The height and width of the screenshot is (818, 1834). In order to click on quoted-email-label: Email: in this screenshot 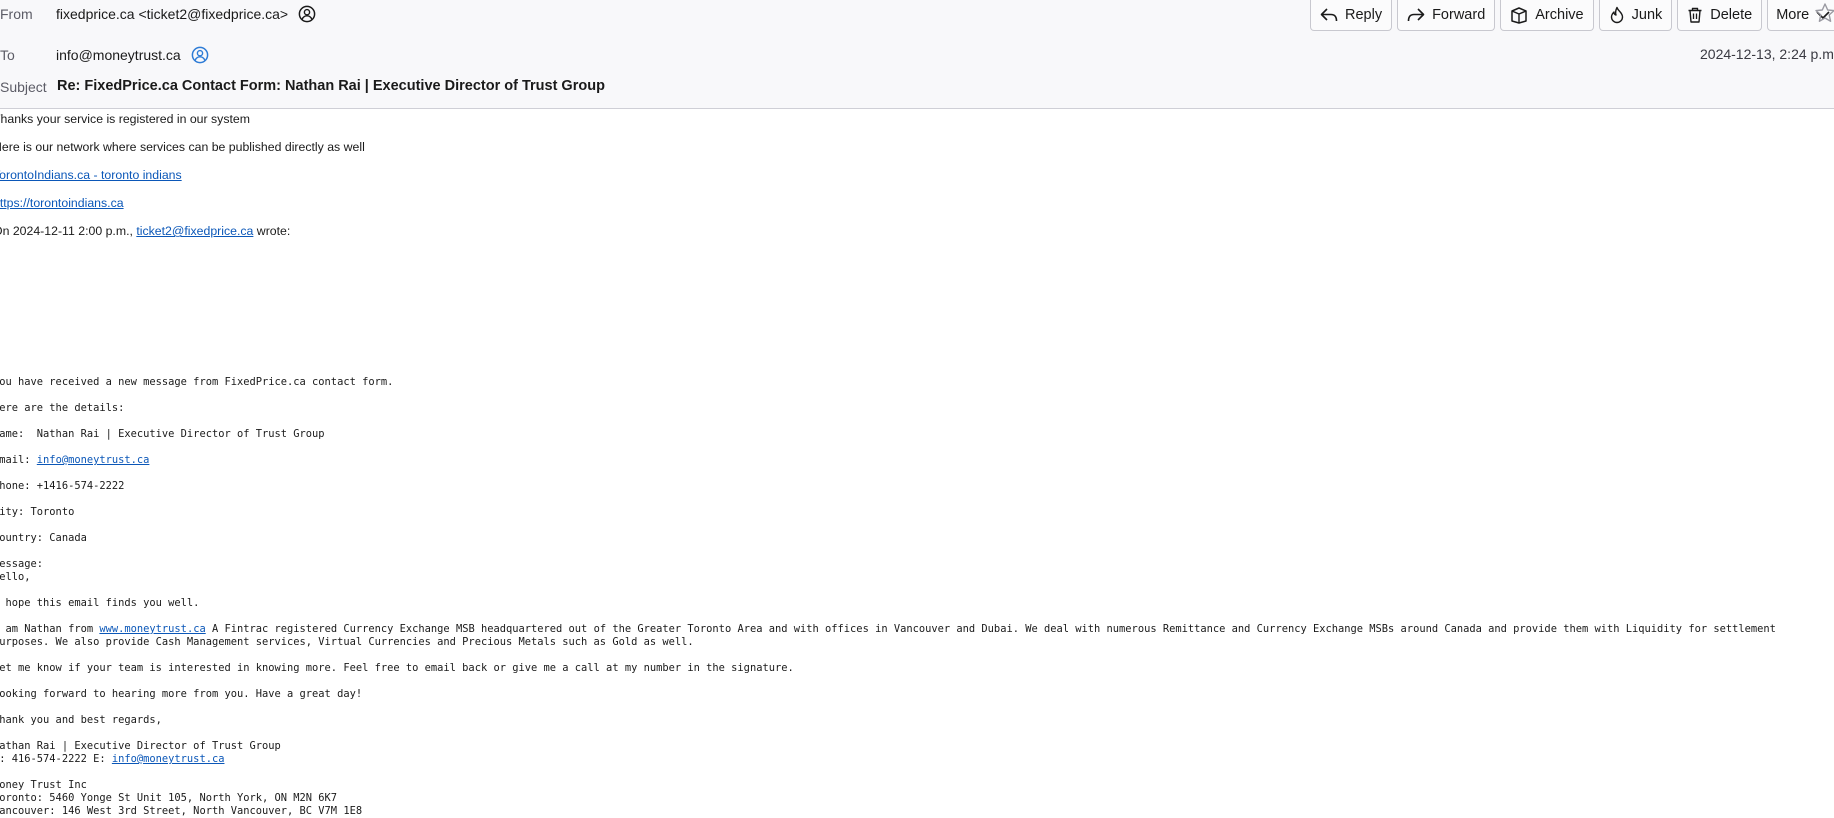, I will do `click(15, 460)`.